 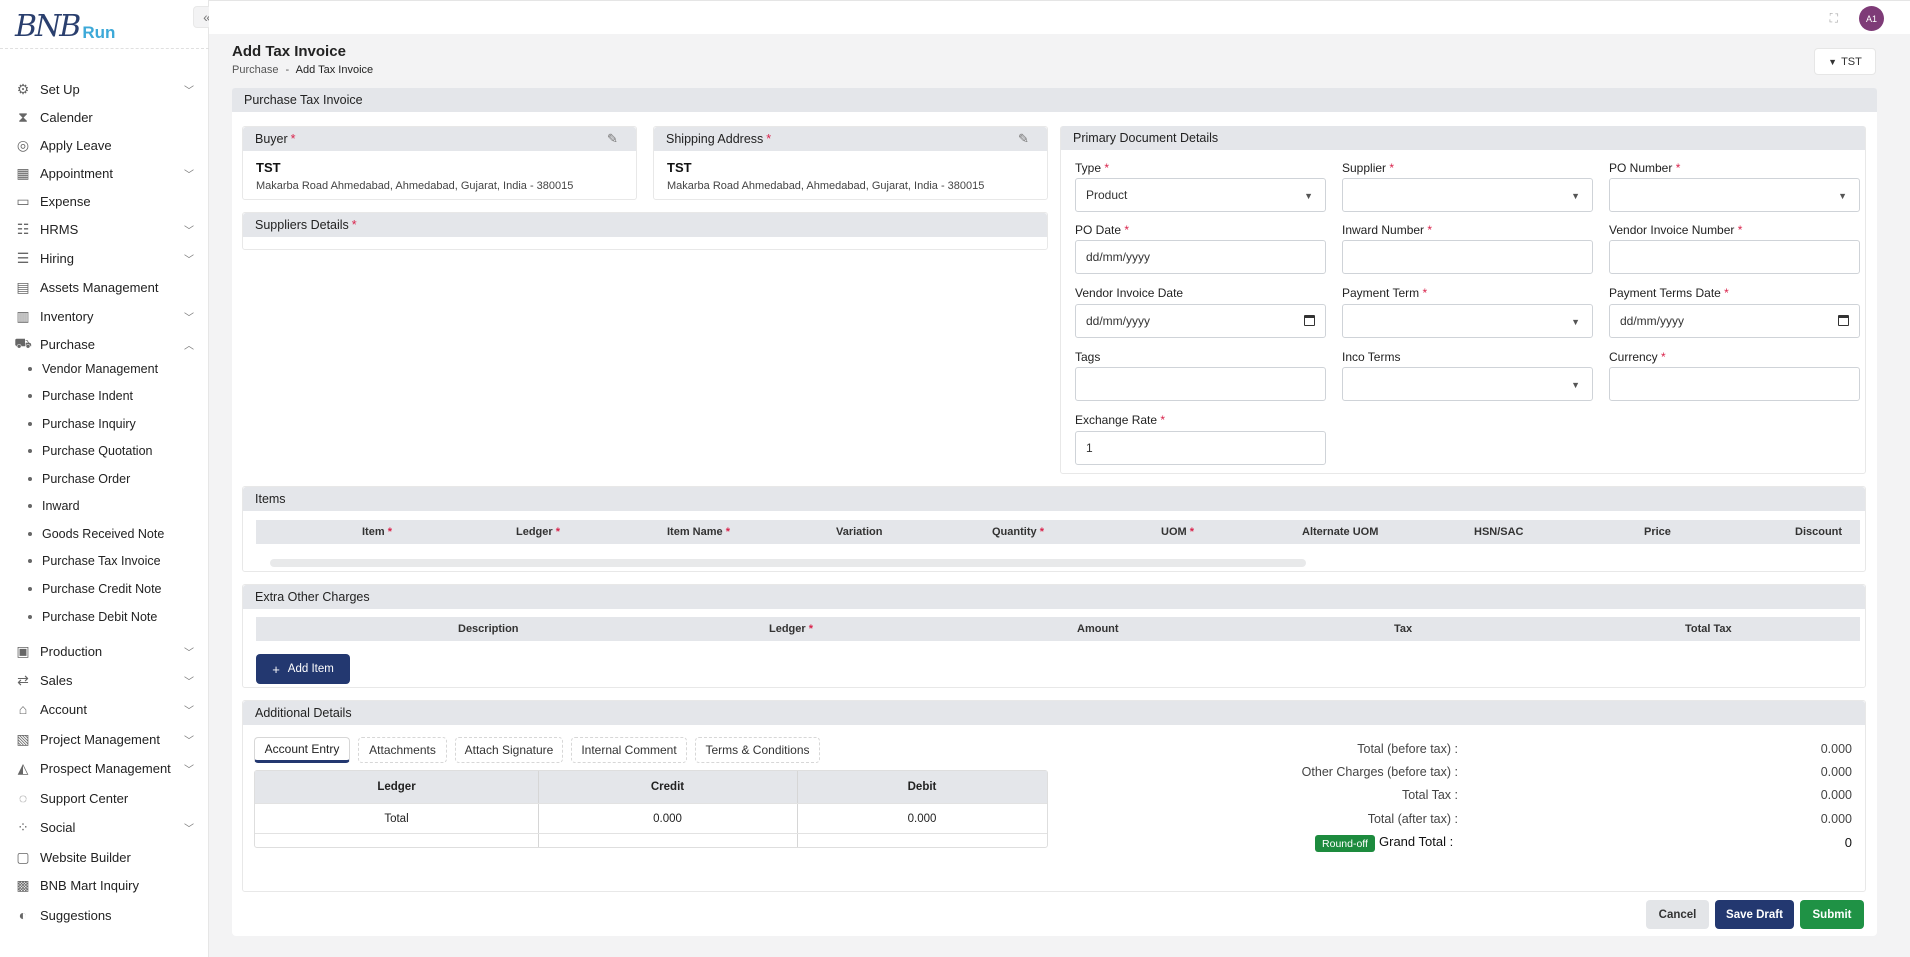 I want to click on col-description: Description, so click(x=488, y=629).